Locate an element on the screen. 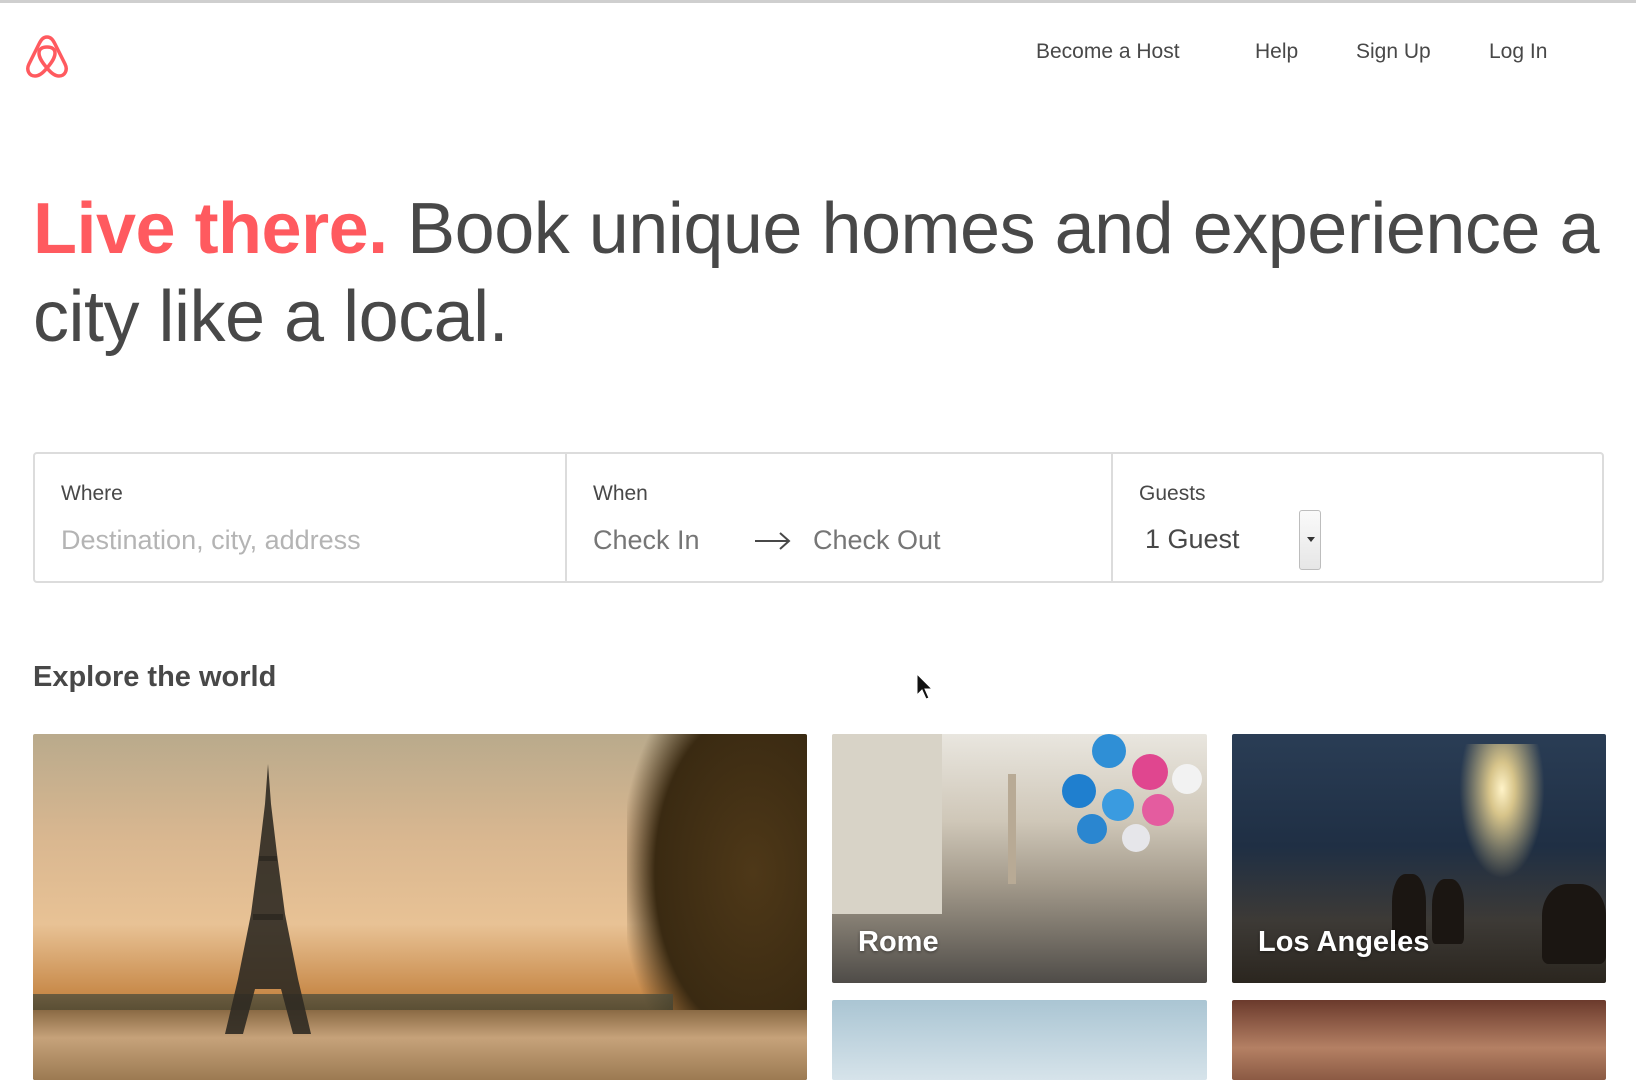 The width and height of the screenshot is (1636, 1080). where-label: Where is located at coordinates (92, 493).